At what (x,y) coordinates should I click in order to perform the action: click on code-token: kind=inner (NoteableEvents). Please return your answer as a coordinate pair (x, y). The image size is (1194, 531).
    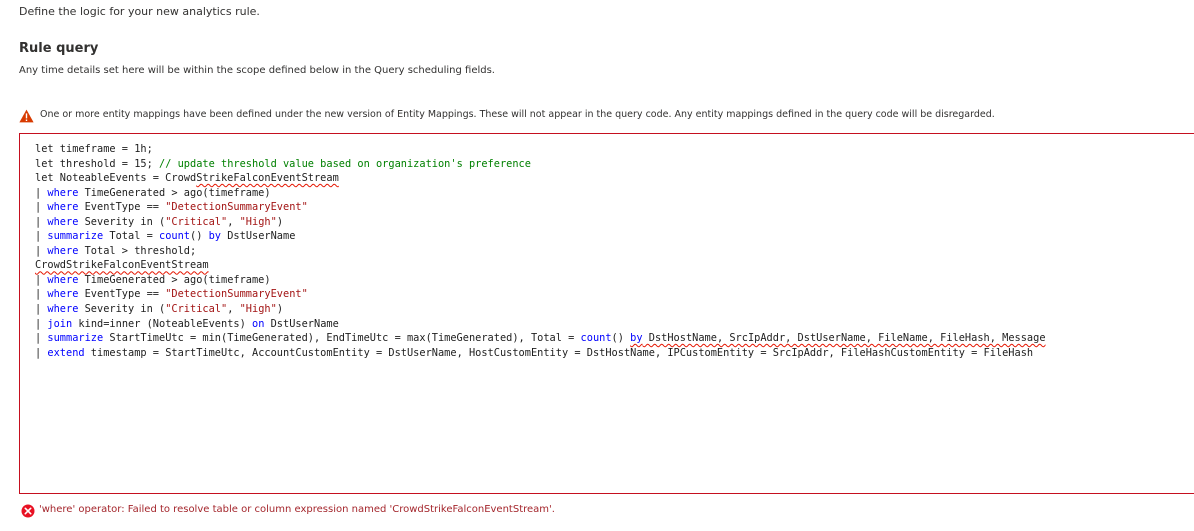
    Looking at the image, I should click on (162, 323).